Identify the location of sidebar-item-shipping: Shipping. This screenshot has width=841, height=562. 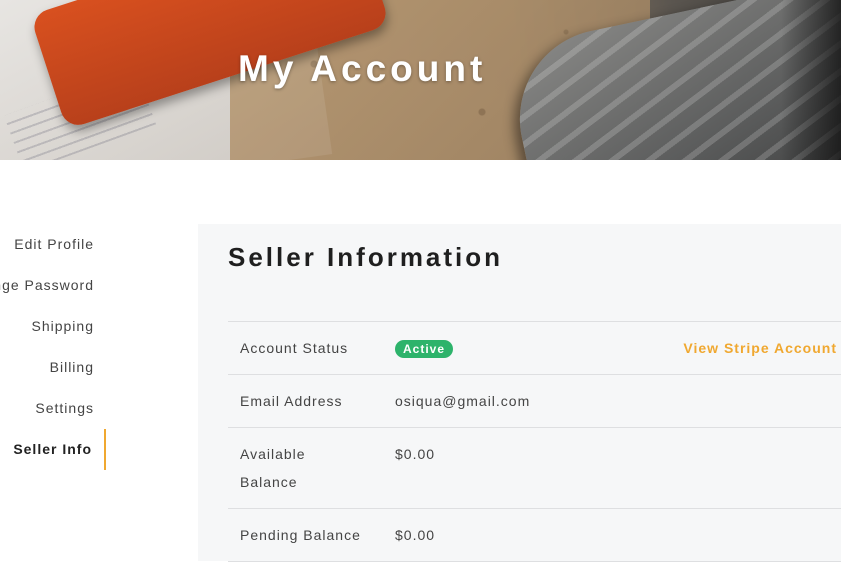
(53, 326).